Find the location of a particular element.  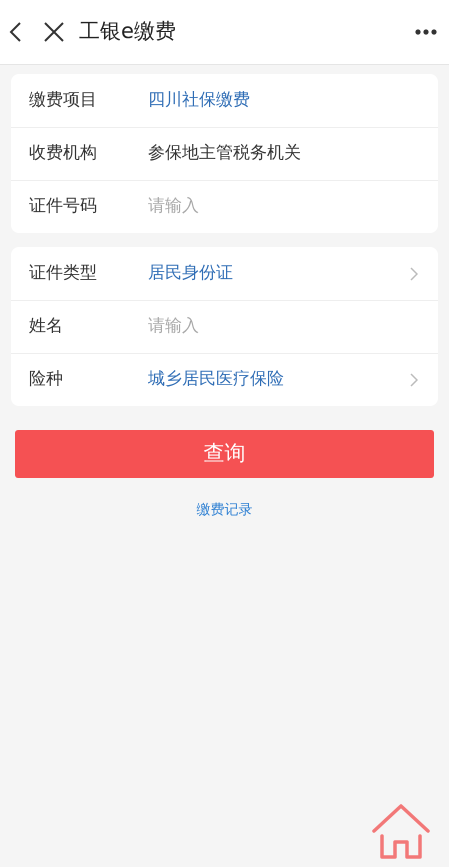

field-label: 证件类型 is located at coordinates (63, 273).